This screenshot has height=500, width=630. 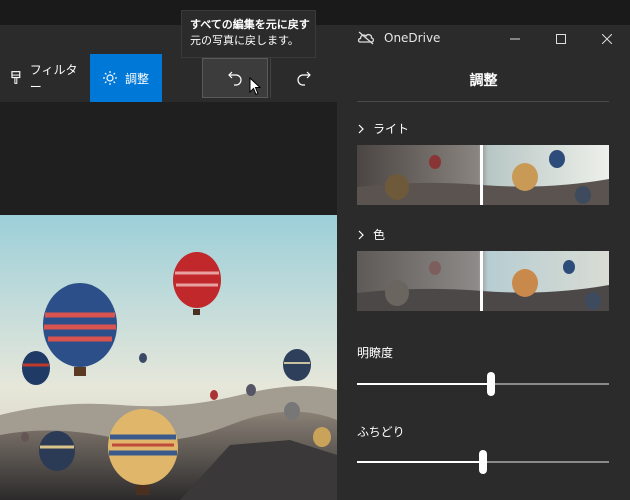 I want to click on vignette-label: ふちどり, so click(x=381, y=432).